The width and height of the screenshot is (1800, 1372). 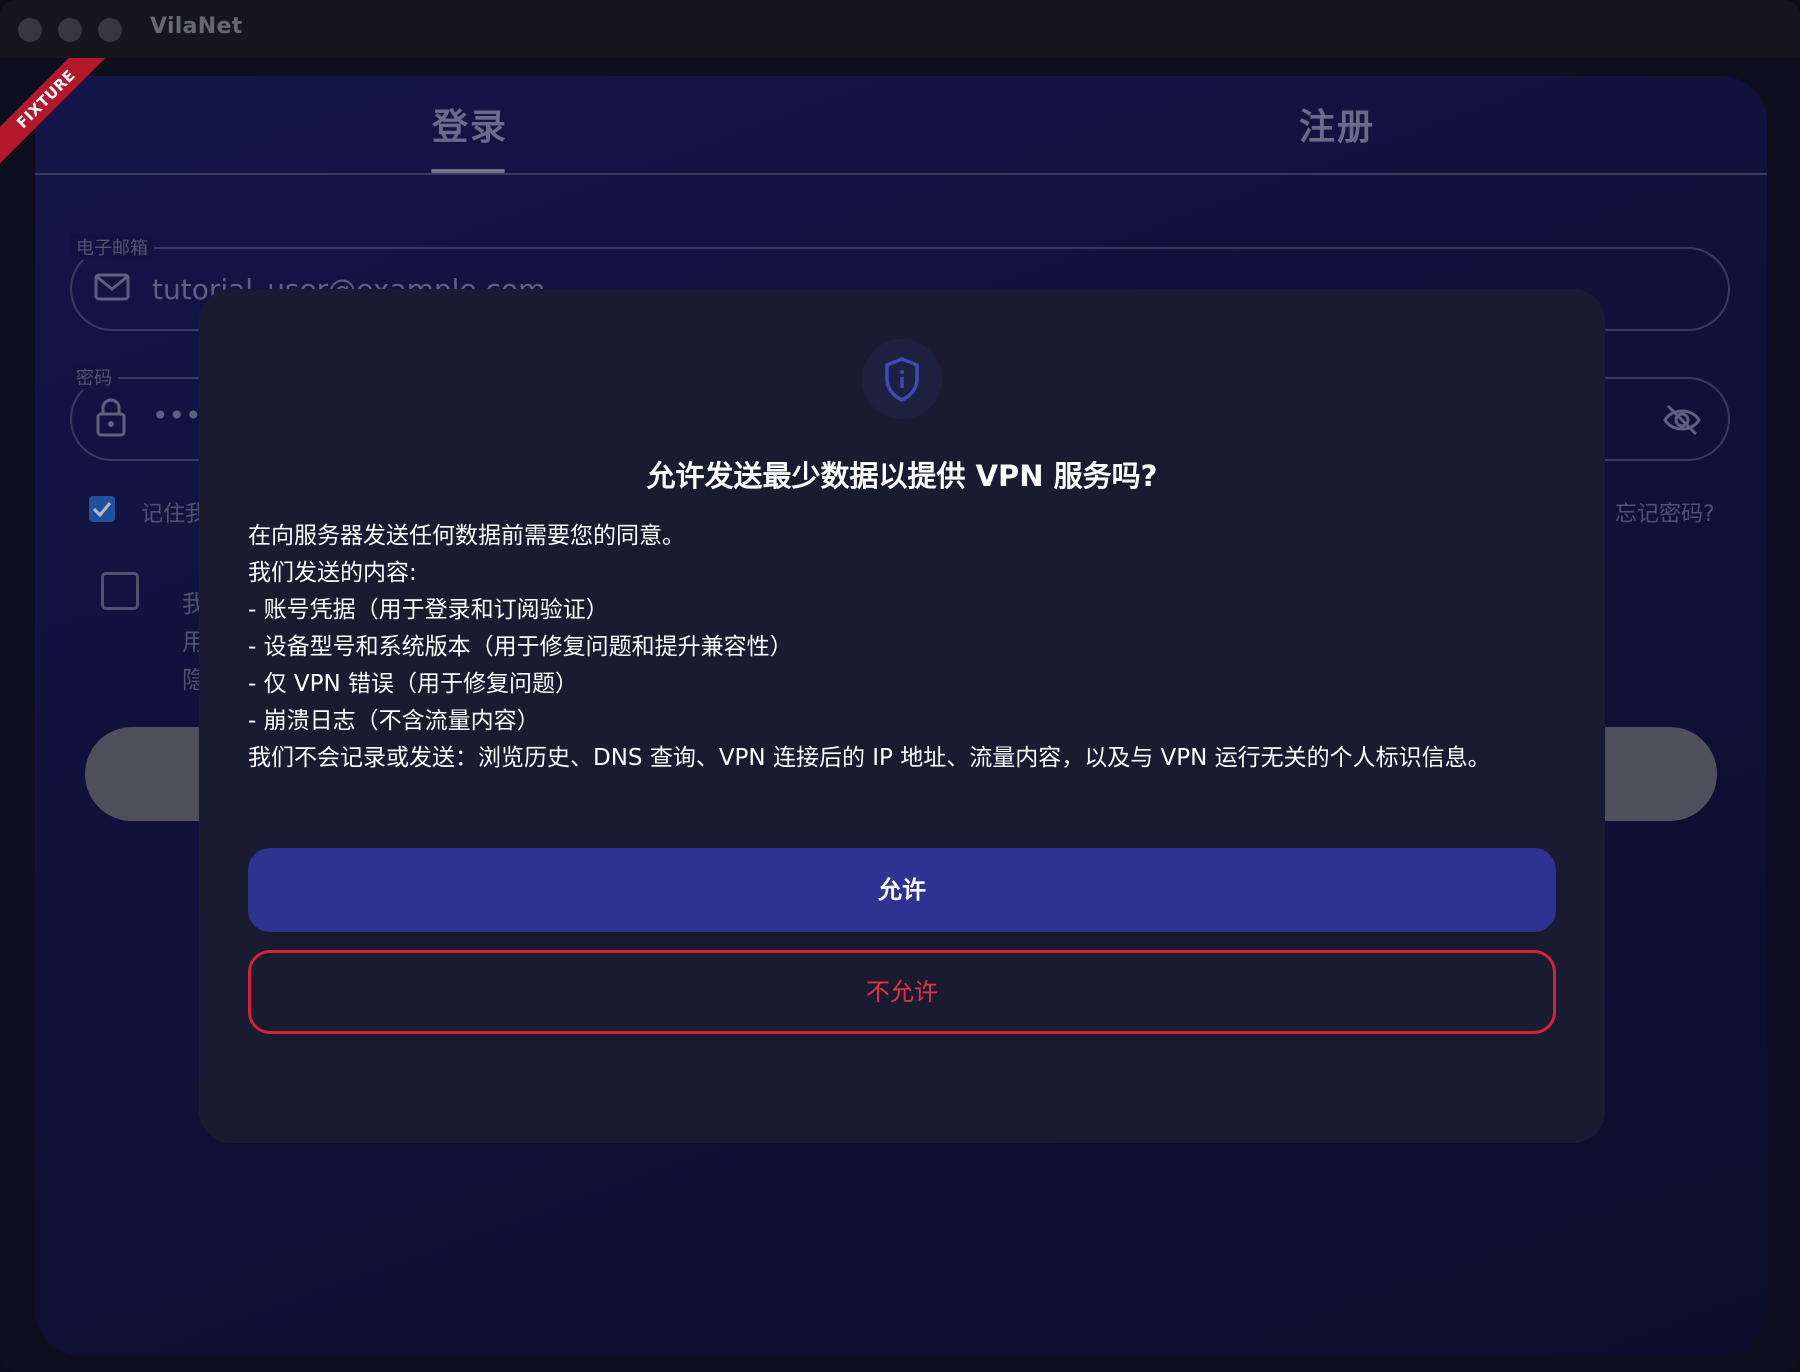 What do you see at coordinates (428, 610) in the screenshot?
I see `dialog-line: - 账号凭据（用于登录和订阅验证）` at bounding box center [428, 610].